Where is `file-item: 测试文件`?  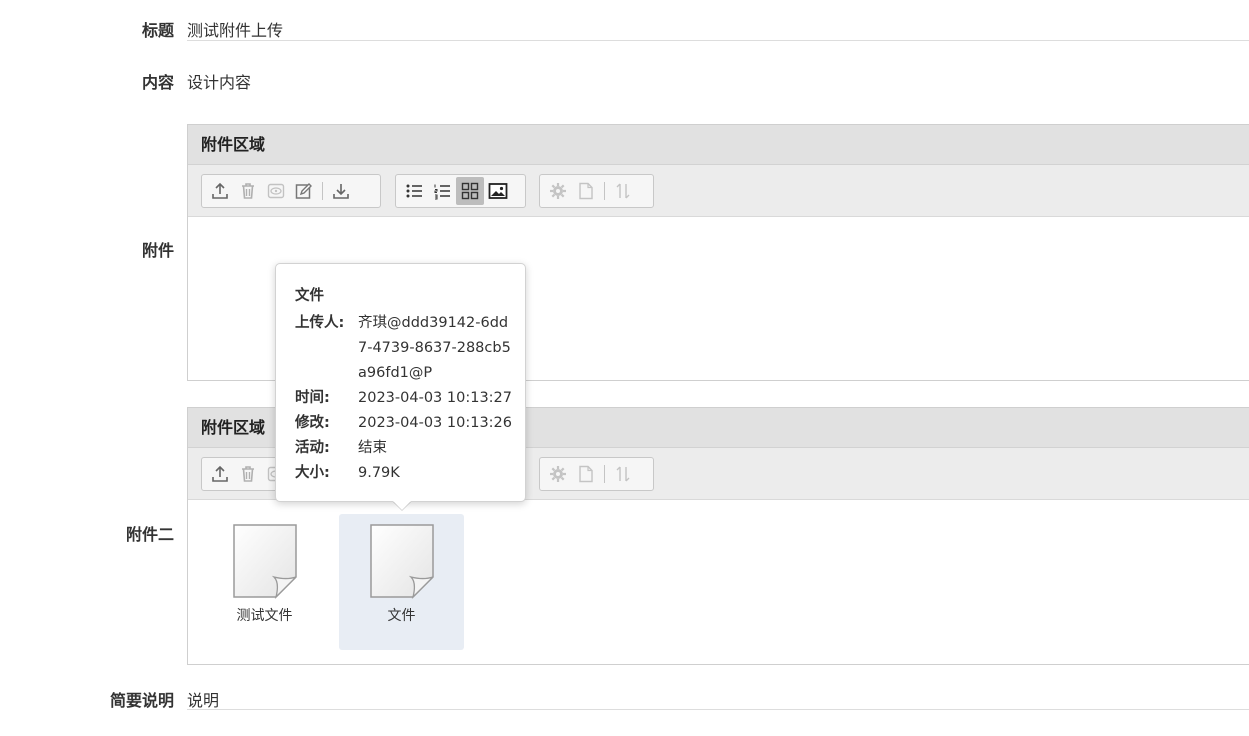
file-item: 测试文件 is located at coordinates (264, 582).